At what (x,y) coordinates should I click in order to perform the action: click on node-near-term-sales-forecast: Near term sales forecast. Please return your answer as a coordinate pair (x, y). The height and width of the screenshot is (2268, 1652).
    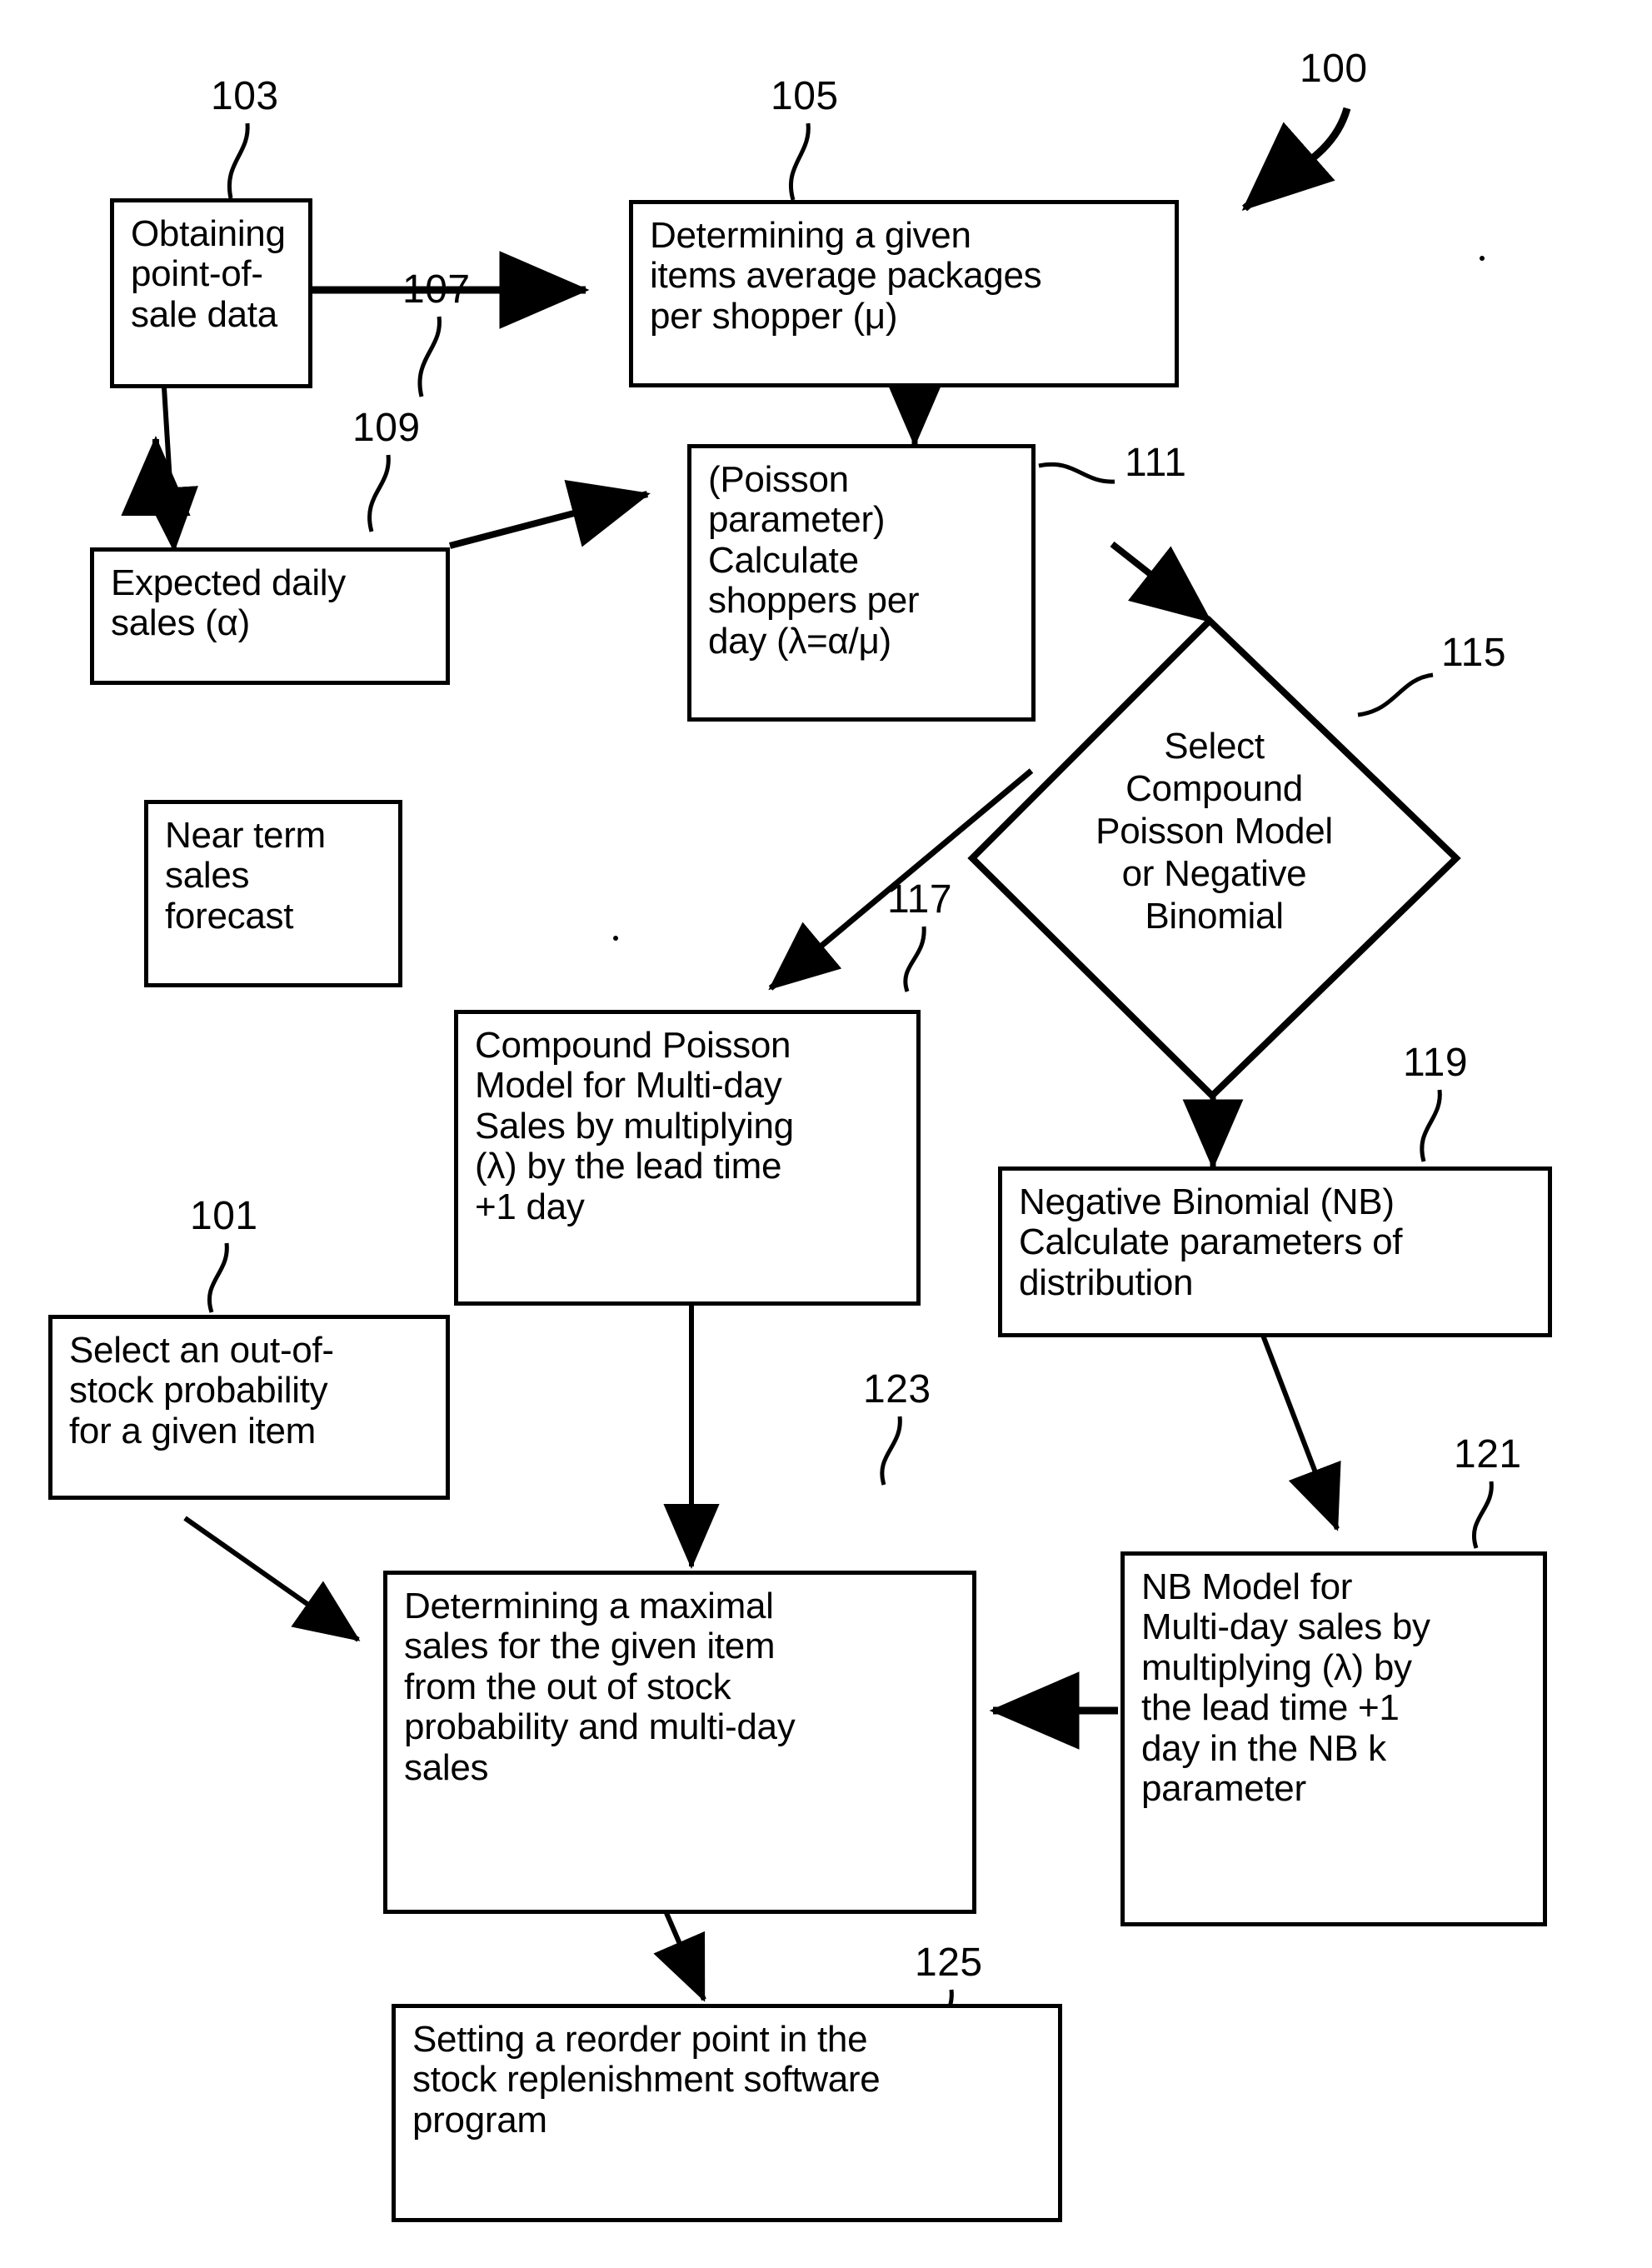
    Looking at the image, I should click on (273, 893).